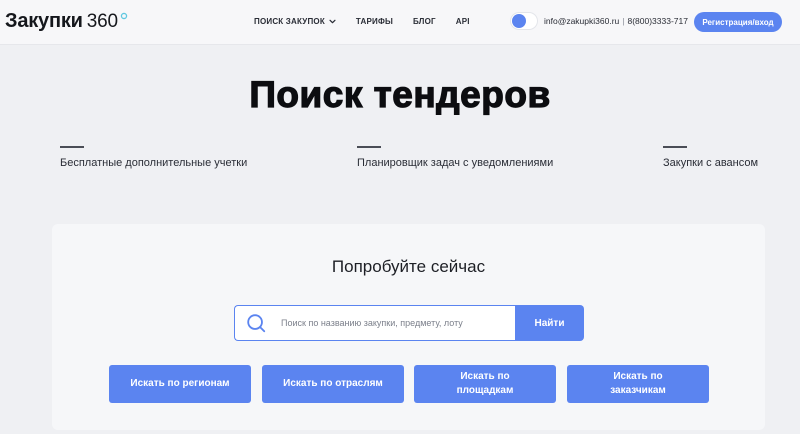  What do you see at coordinates (256, 323) in the screenshot?
I see `search-icon` at bounding box center [256, 323].